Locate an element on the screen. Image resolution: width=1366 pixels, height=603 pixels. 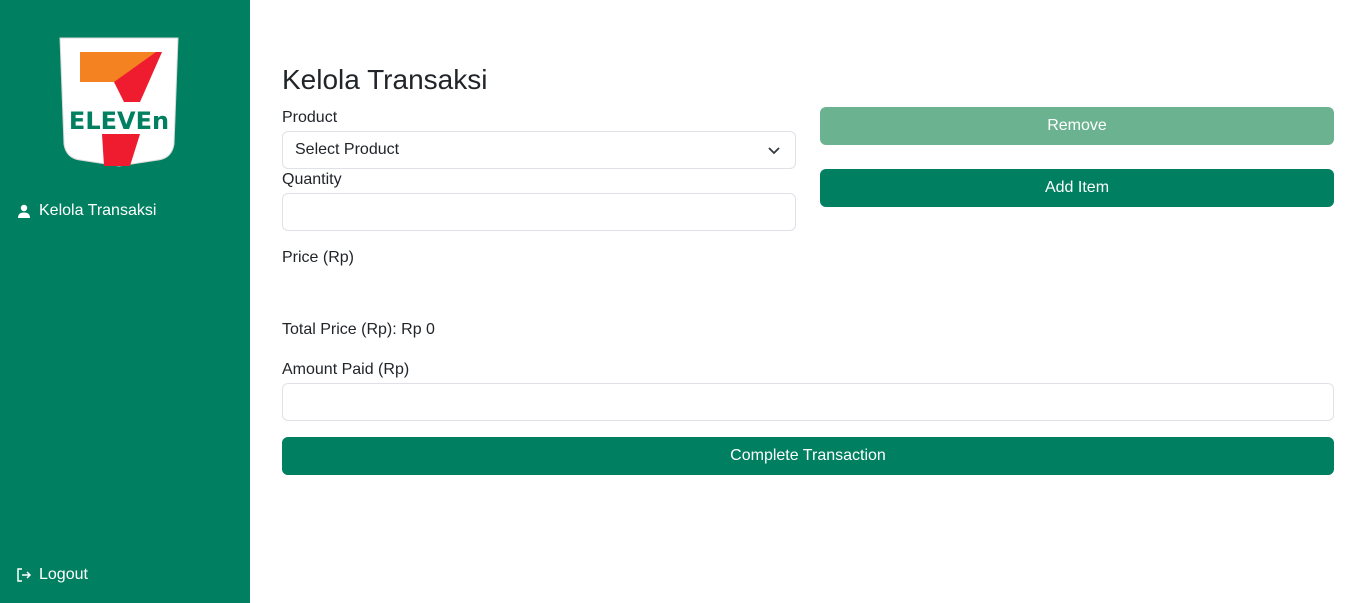
user-icon is located at coordinates (24, 211).